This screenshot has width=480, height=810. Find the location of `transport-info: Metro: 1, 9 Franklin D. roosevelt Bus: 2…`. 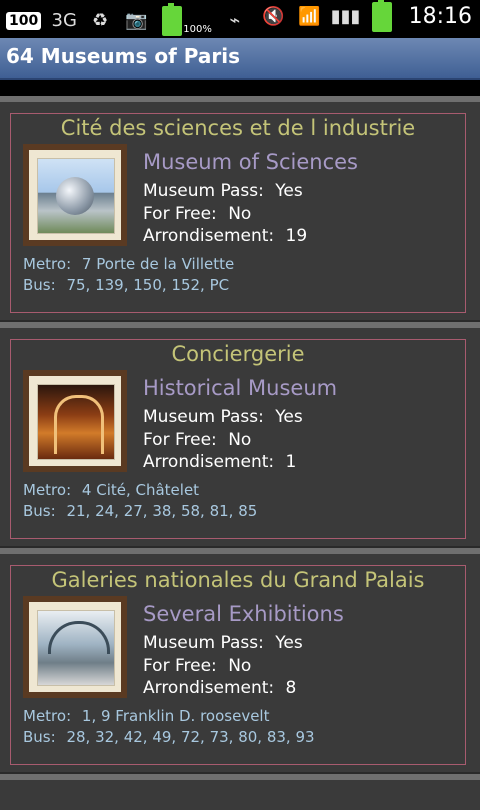

transport-info: Metro: 1, 9 Franklin D. roosevelt Bus: 2… is located at coordinates (169, 727).